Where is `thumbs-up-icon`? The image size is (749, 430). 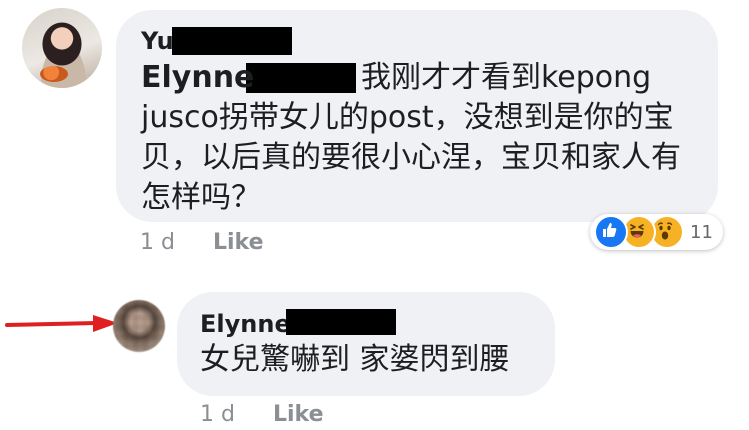 thumbs-up-icon is located at coordinates (611, 232).